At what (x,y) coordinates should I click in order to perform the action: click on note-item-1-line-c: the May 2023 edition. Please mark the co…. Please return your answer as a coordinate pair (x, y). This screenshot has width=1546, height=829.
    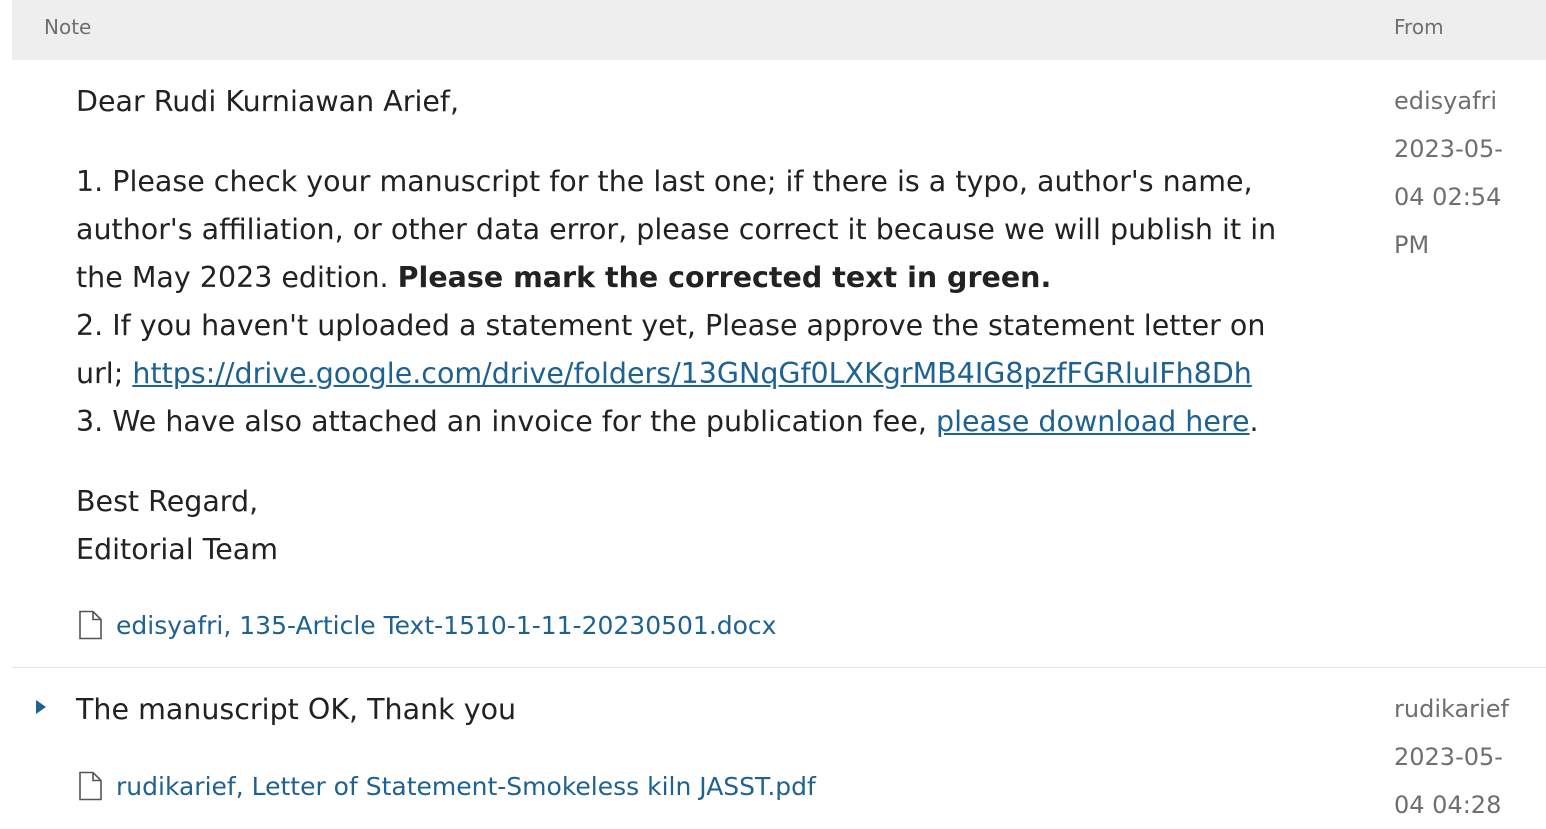
    Looking at the image, I should click on (714, 278).